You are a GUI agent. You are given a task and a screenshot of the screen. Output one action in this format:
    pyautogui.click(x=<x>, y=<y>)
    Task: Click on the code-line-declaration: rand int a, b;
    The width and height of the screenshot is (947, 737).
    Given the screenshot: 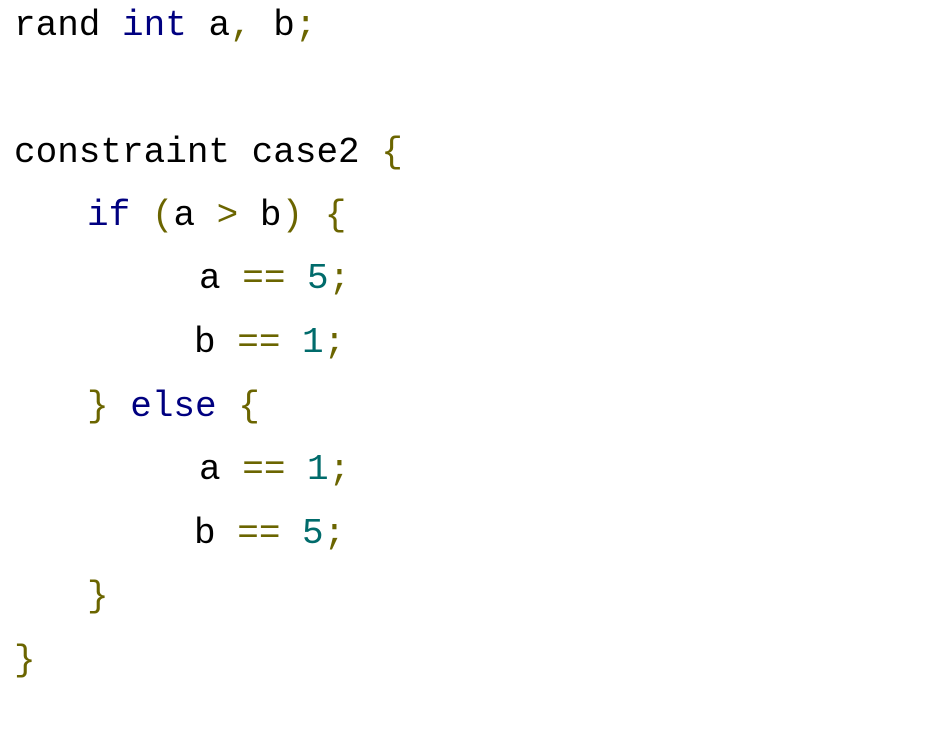 What is the action you would take?
    pyautogui.click(x=165, y=26)
    